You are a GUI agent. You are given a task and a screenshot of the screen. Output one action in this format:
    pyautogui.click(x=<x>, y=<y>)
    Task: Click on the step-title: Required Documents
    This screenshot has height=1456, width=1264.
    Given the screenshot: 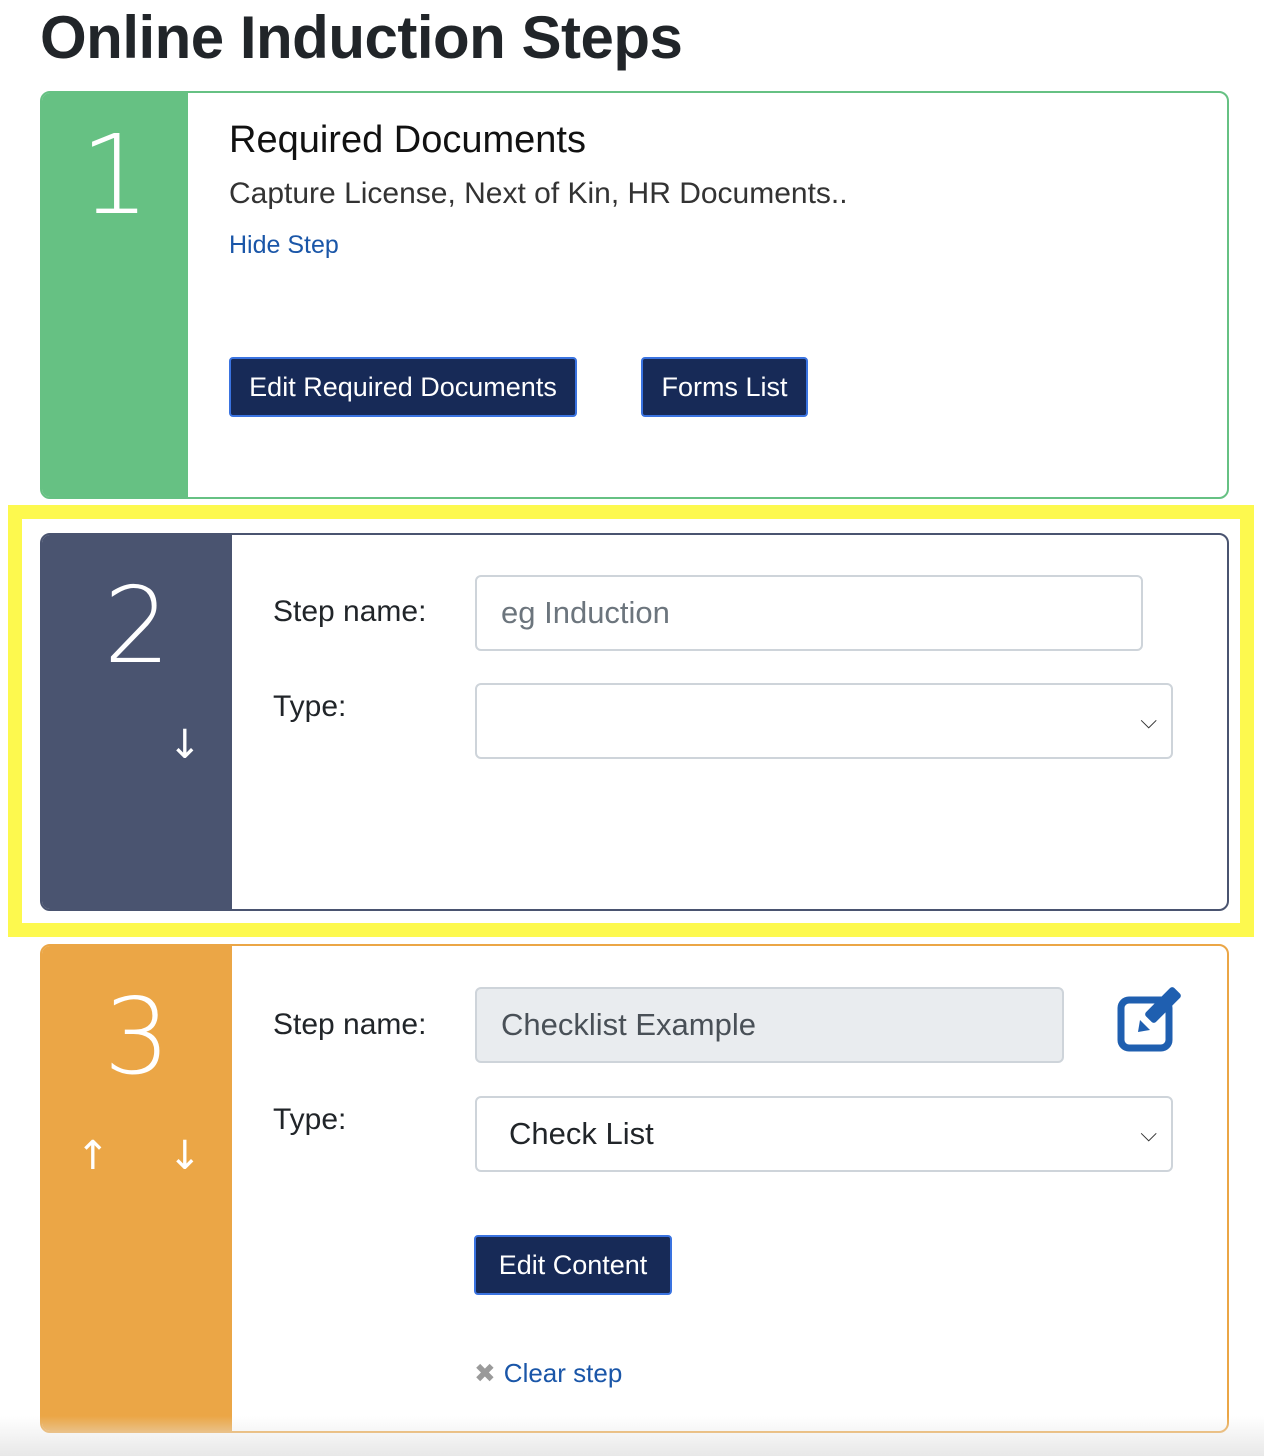 What is the action you would take?
    pyautogui.click(x=407, y=140)
    